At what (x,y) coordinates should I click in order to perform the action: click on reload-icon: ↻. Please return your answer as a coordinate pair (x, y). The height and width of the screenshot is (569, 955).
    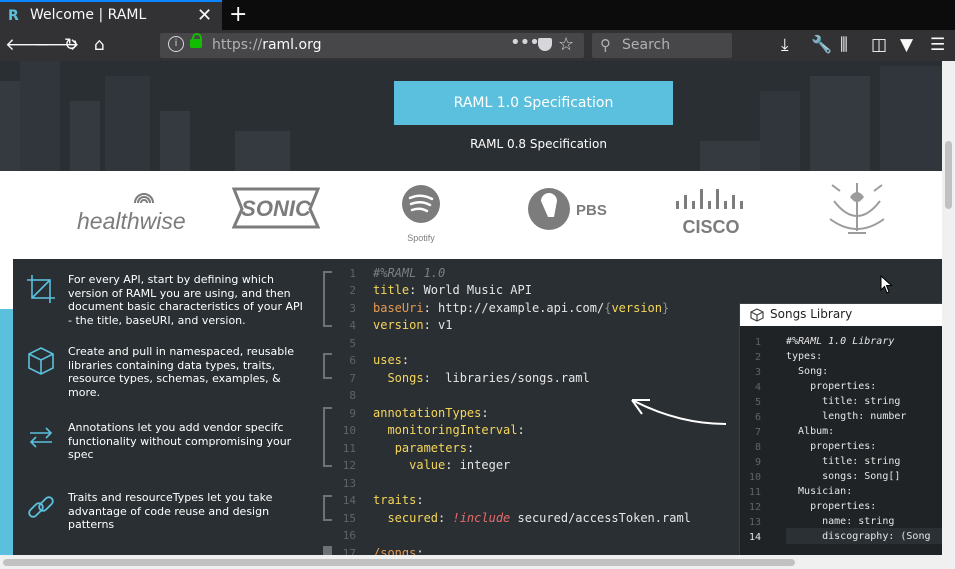
    Looking at the image, I should click on (71, 45).